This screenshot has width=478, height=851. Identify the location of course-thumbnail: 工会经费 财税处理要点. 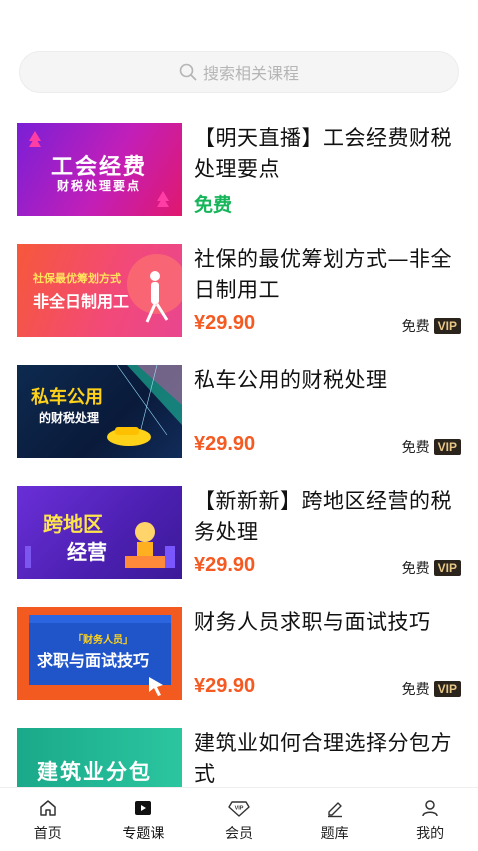
(99, 169).